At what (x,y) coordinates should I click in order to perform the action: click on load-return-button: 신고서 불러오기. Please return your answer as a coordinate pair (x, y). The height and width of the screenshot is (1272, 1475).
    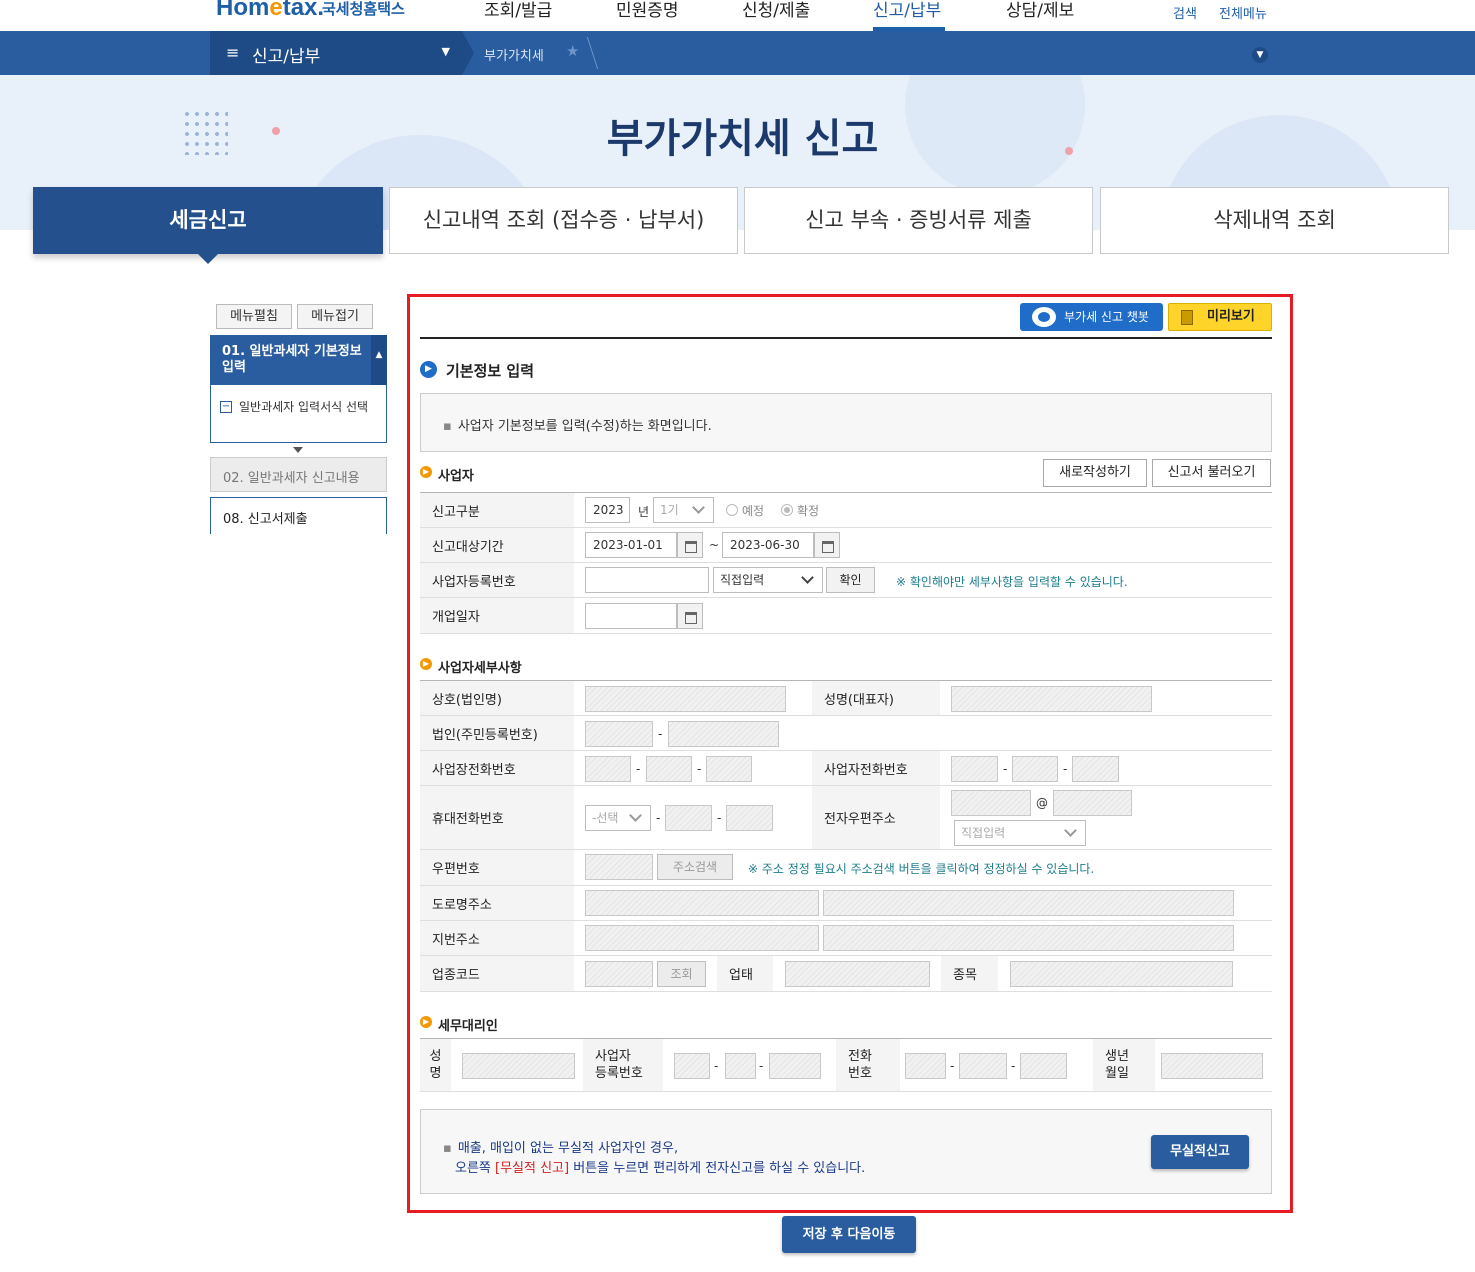
    Looking at the image, I should click on (1211, 473).